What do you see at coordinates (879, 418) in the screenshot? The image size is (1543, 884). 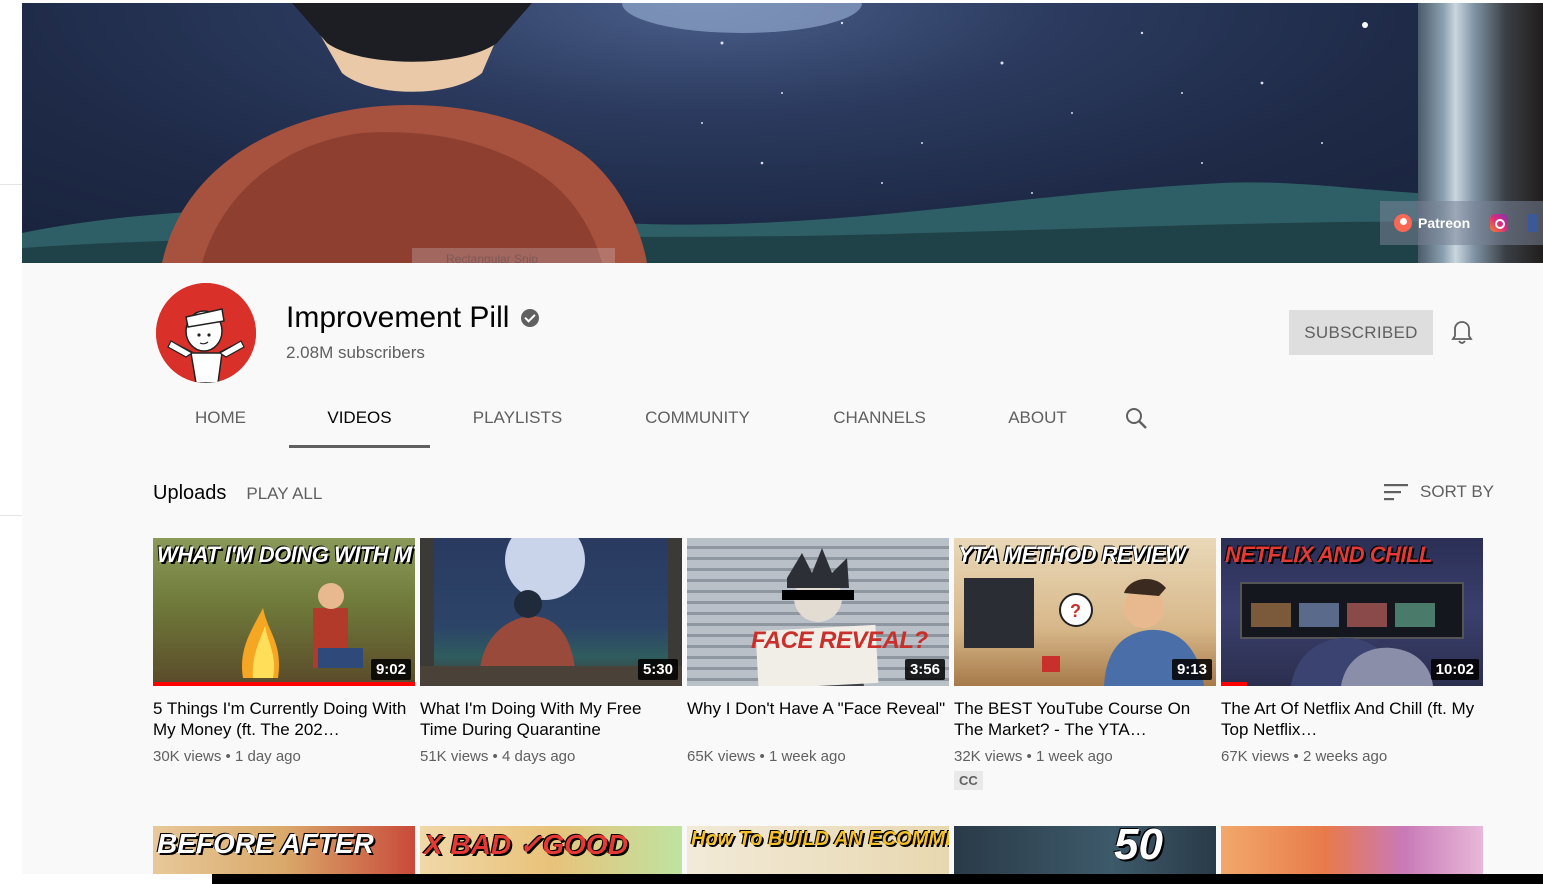 I see `tab-channels: CHANNELS` at bounding box center [879, 418].